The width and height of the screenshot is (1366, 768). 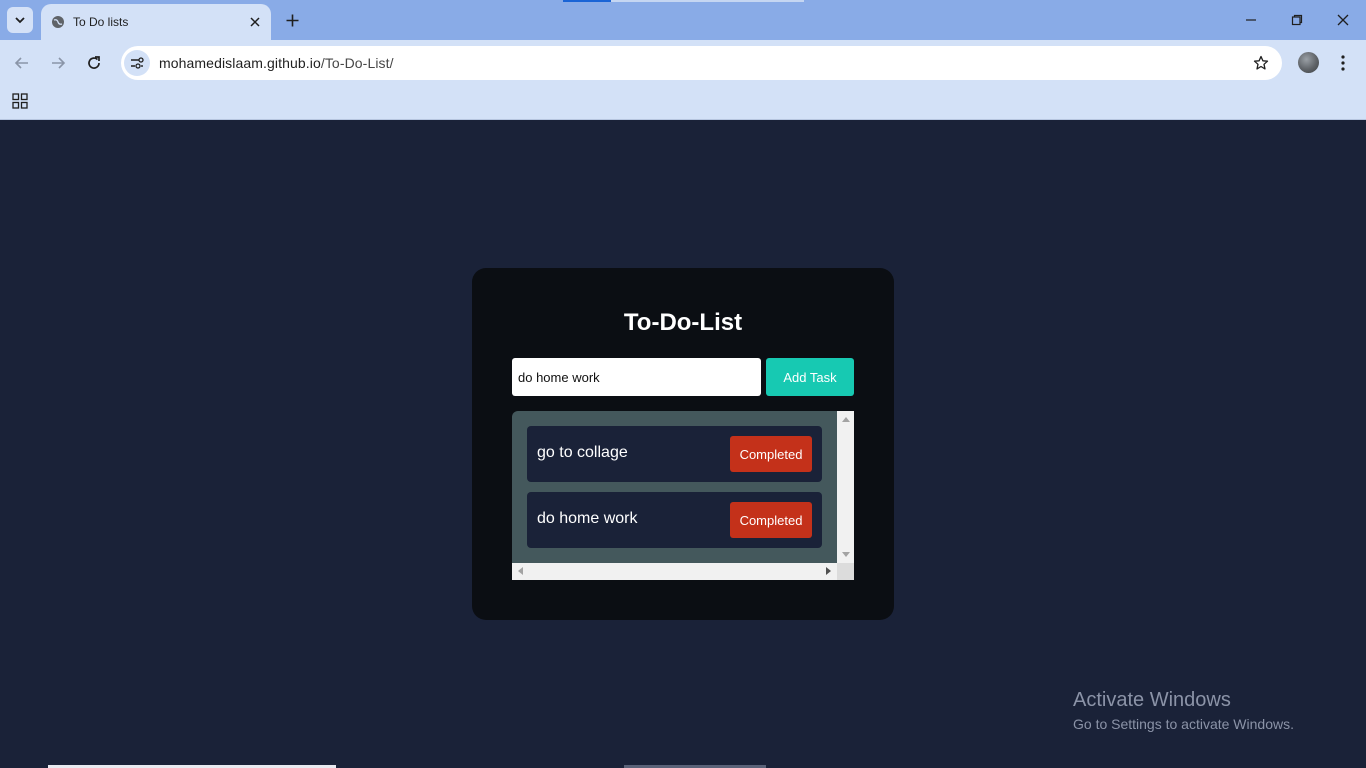 I want to click on minimize-button, so click(x=1251, y=20).